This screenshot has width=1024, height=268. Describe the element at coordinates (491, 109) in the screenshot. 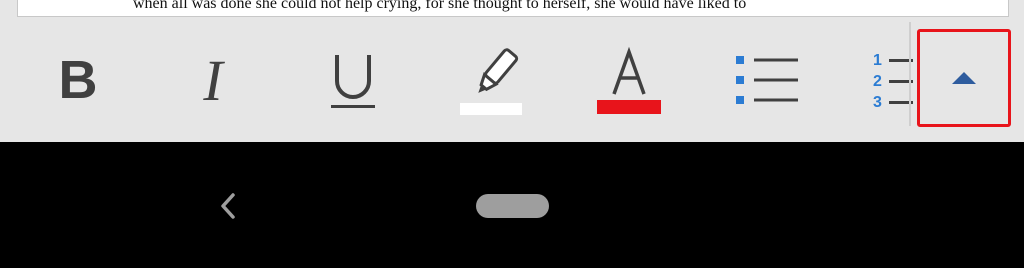

I see `highlight-color-swatch` at that location.